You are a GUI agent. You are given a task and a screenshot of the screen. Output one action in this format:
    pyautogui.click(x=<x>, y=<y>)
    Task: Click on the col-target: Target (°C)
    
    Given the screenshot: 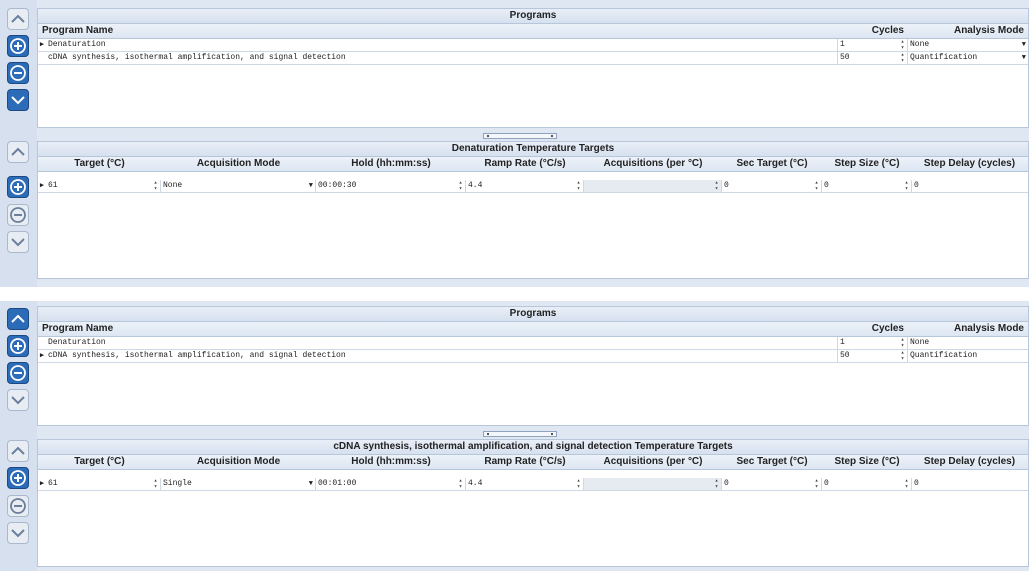 What is the action you would take?
    pyautogui.click(x=99, y=163)
    